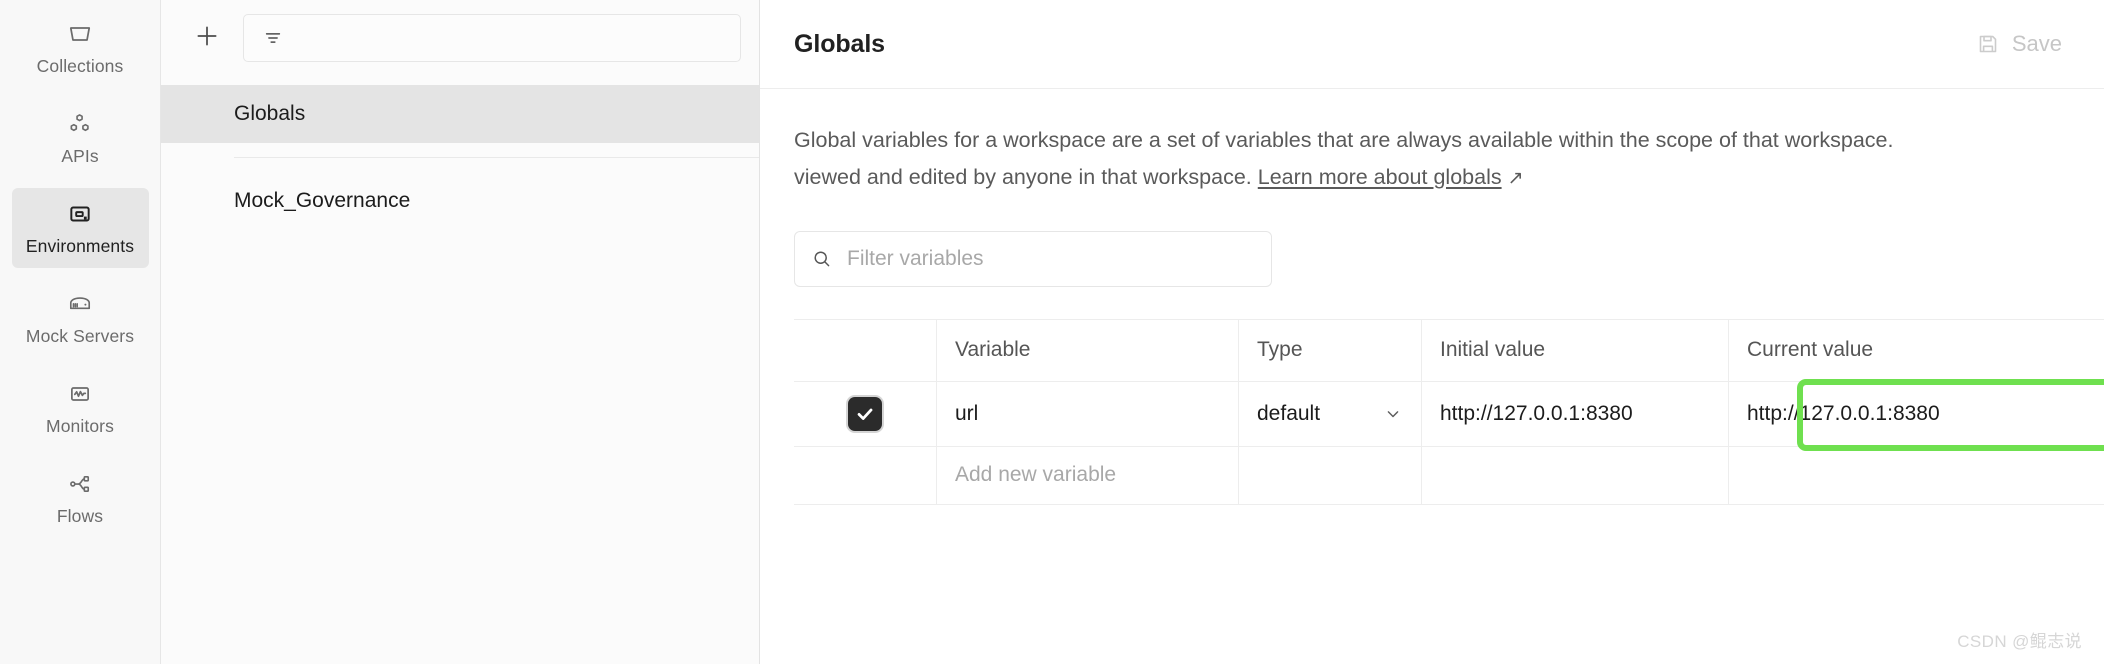  What do you see at coordinates (1916, 475) in the screenshot?
I see `add-row-current-value-cell` at bounding box center [1916, 475].